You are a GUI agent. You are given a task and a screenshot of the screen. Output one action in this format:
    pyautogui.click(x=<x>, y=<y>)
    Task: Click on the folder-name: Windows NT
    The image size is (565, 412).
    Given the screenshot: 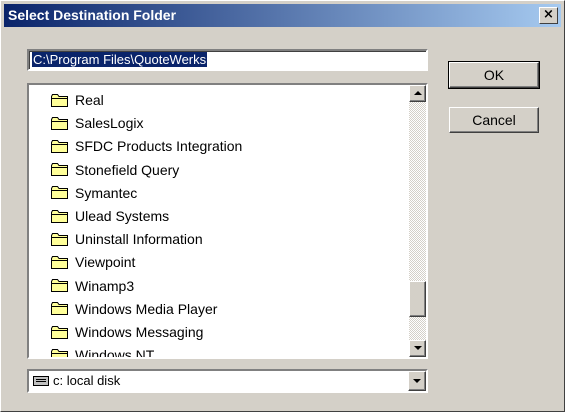 What is the action you would take?
    pyautogui.click(x=115, y=352)
    